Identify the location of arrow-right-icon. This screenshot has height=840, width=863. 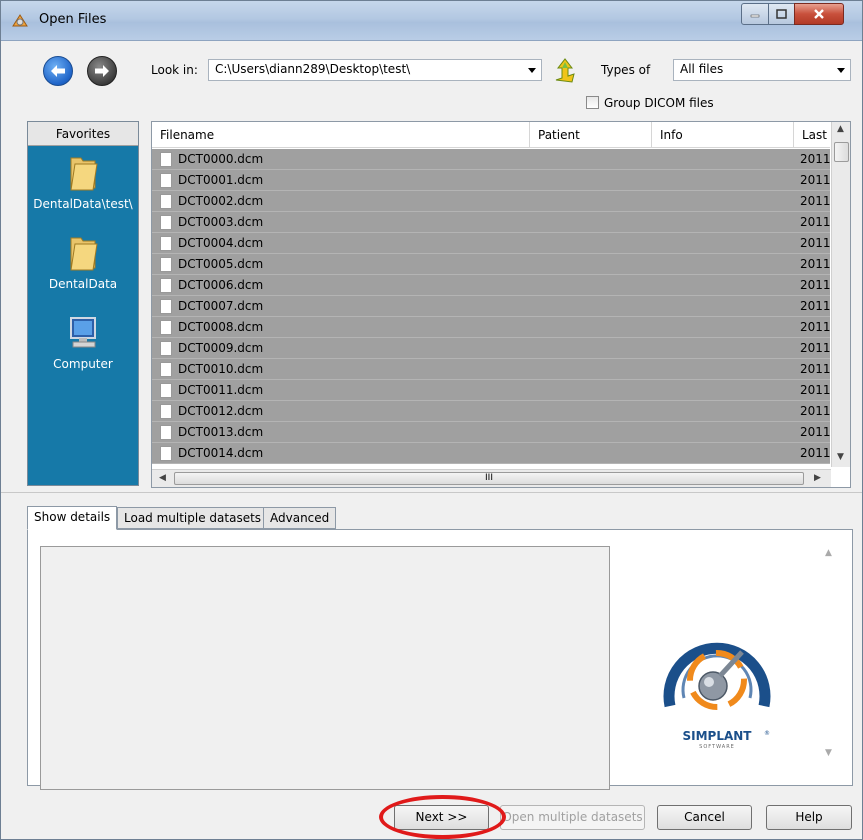
(102, 71).